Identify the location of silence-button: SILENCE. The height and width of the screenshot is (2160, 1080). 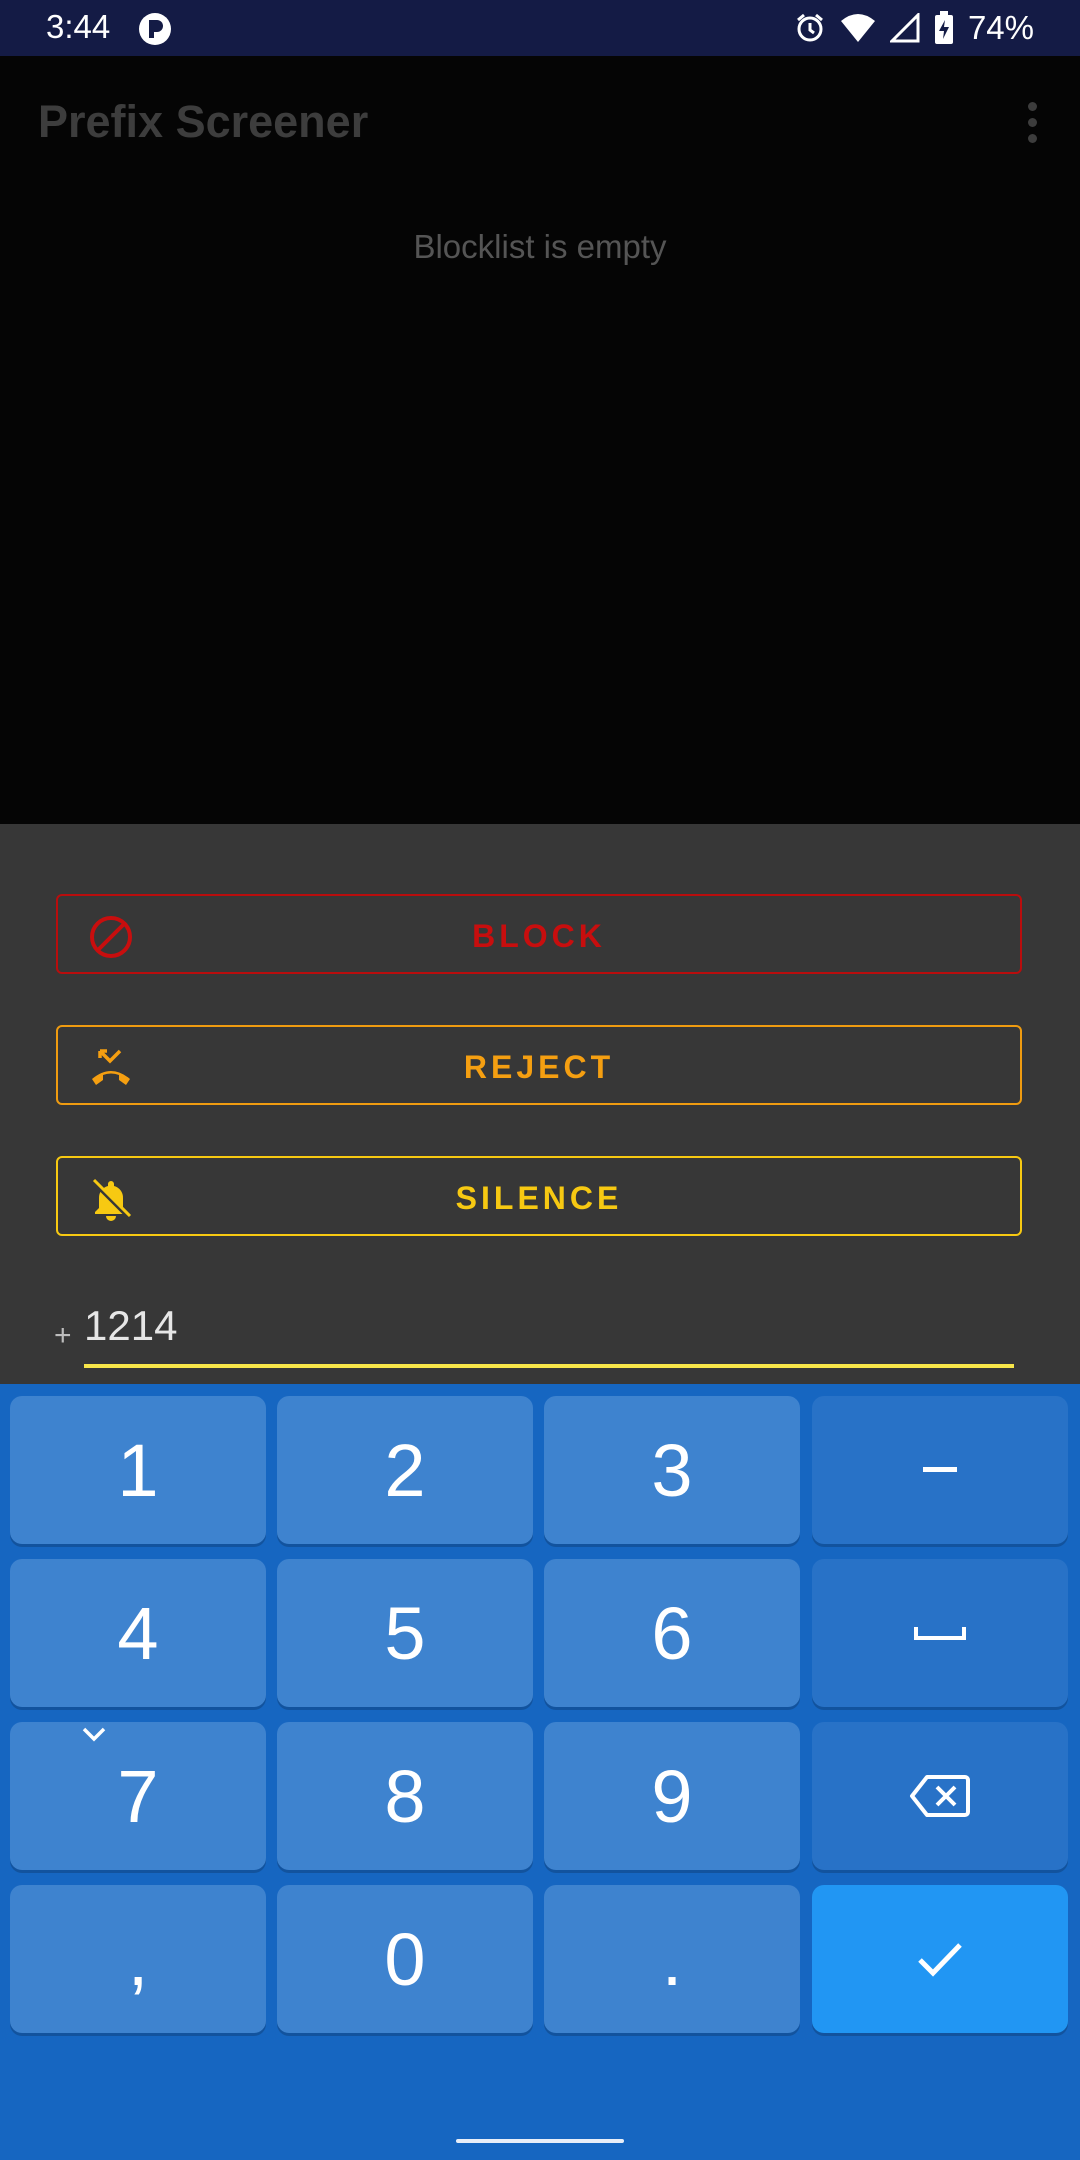
(539, 1196).